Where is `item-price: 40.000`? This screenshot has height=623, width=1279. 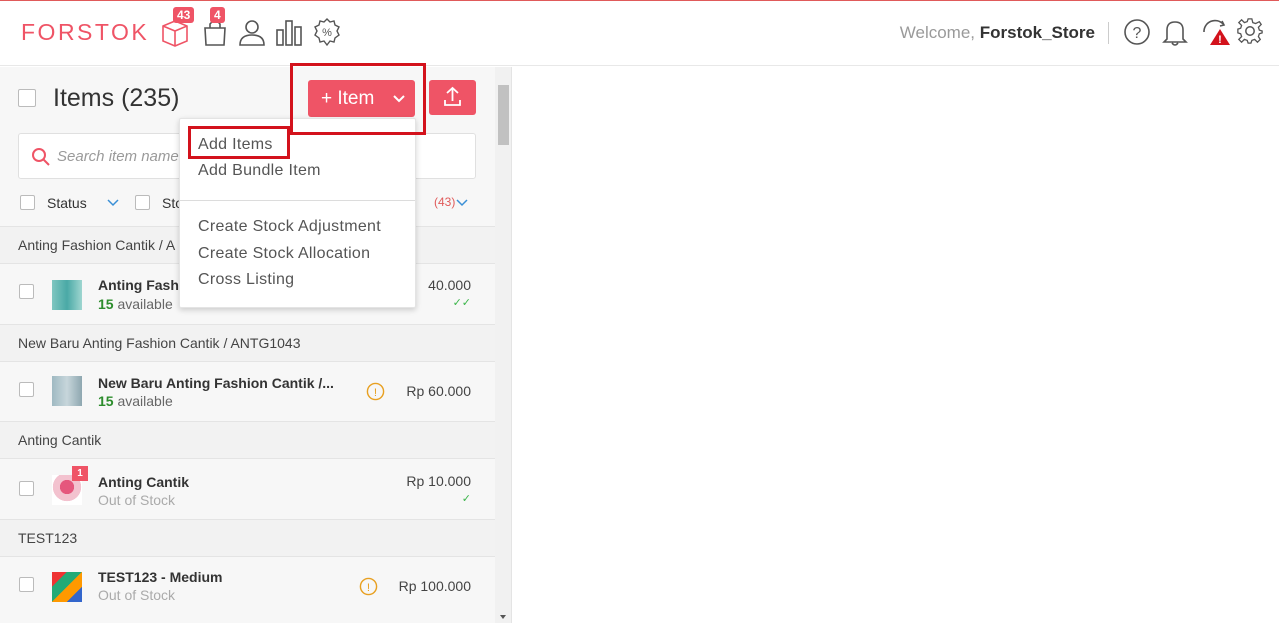
item-price: 40.000 is located at coordinates (449, 285).